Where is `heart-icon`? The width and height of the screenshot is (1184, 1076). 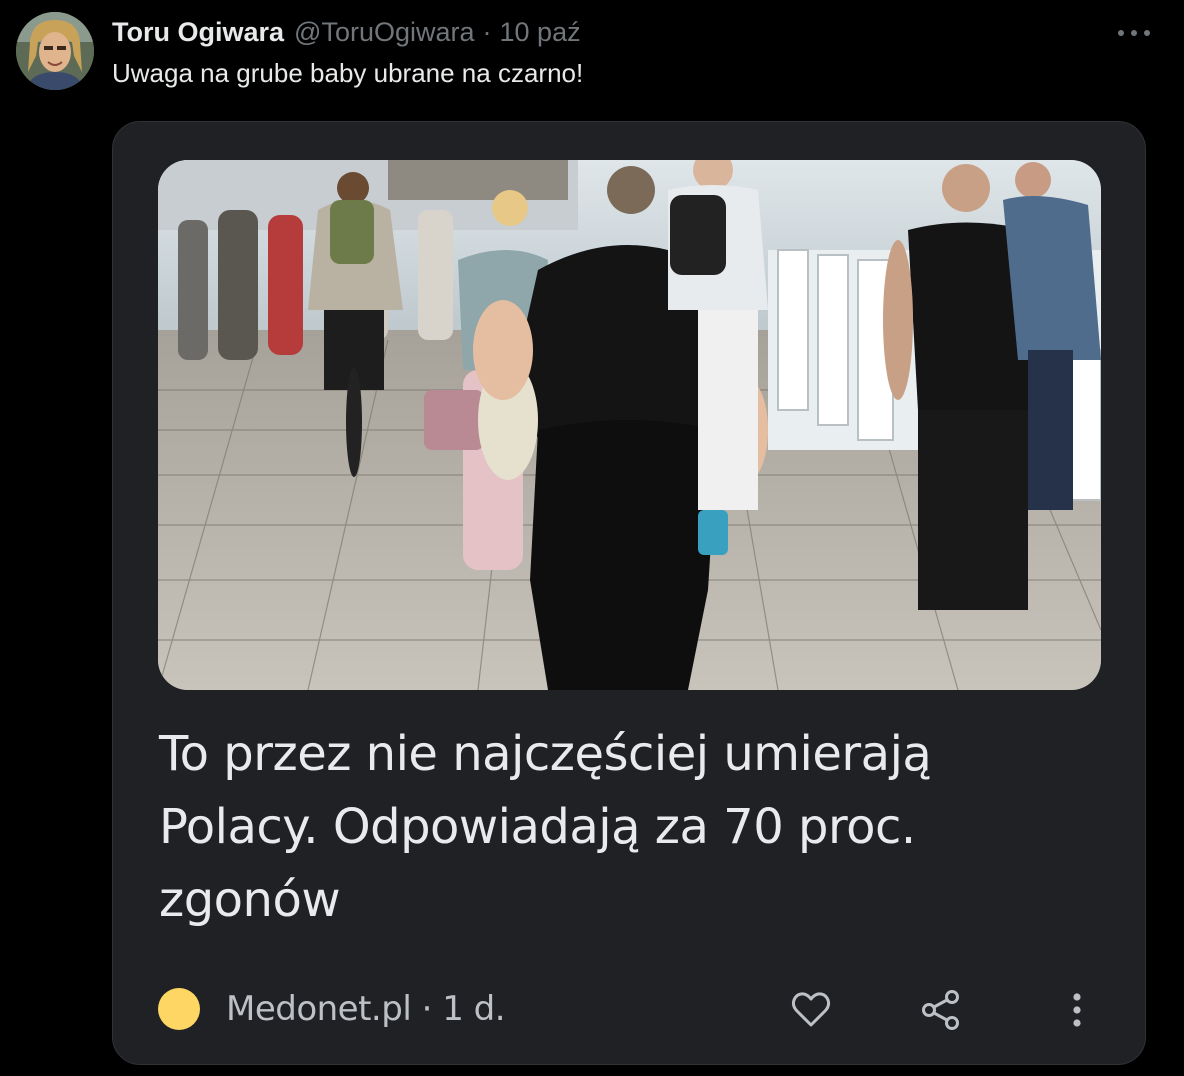 heart-icon is located at coordinates (811, 1009).